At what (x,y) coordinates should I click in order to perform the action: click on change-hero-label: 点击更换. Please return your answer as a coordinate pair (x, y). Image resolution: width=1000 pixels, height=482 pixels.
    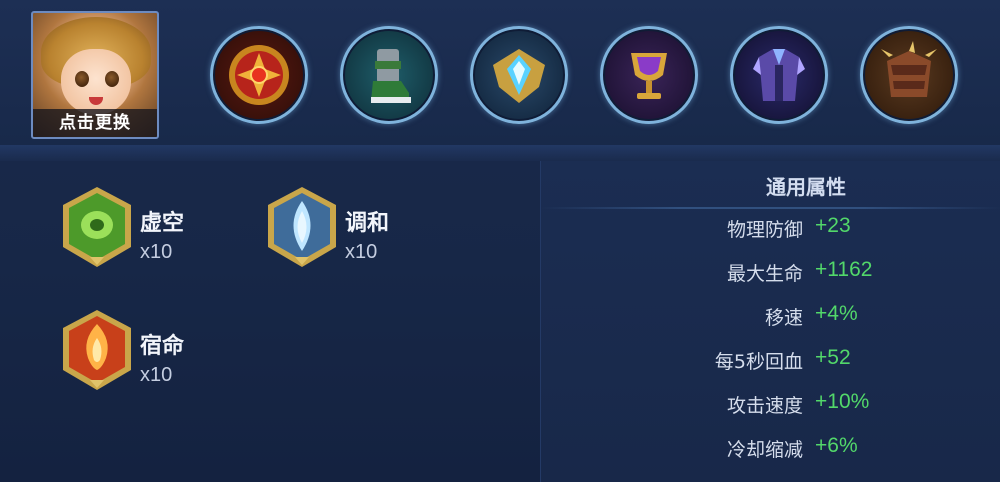
    Looking at the image, I should click on (95, 123).